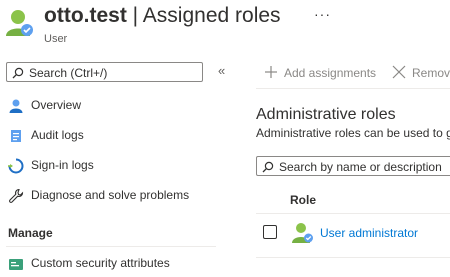 The width and height of the screenshot is (450, 277). What do you see at coordinates (353, 257) in the screenshot?
I see `row-divider` at bounding box center [353, 257].